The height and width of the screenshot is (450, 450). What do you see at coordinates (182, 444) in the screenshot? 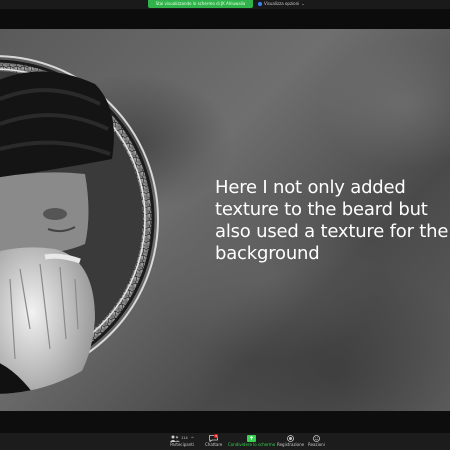
I see `participants-label: Partecipanti` at bounding box center [182, 444].